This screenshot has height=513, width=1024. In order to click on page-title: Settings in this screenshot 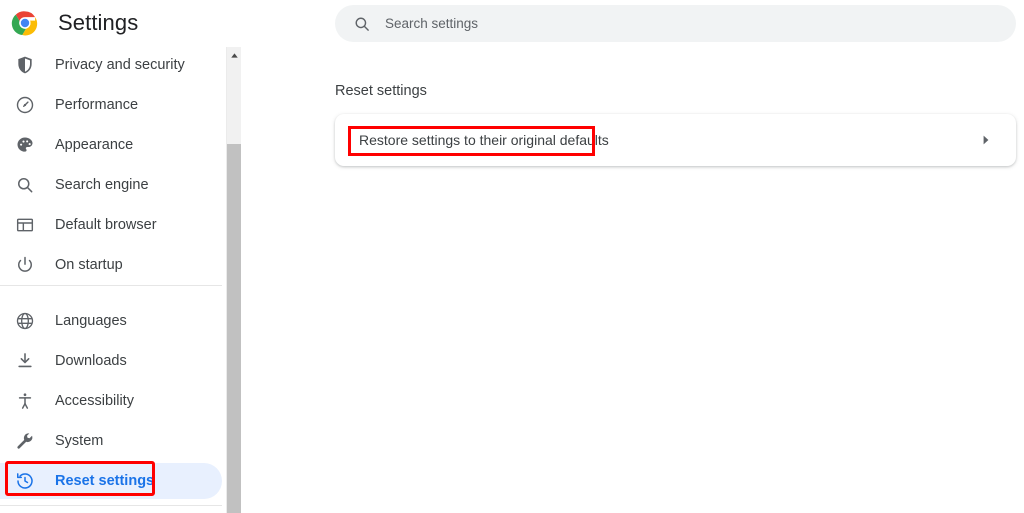, I will do `click(98, 22)`.